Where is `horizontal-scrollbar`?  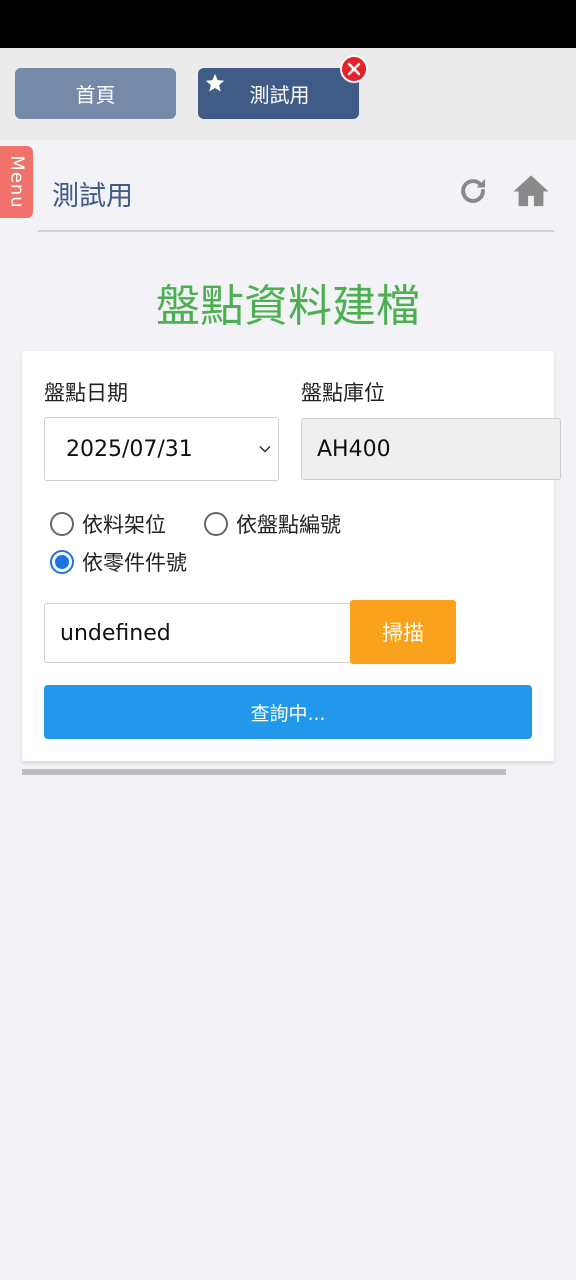
horizontal-scrollbar is located at coordinates (264, 772).